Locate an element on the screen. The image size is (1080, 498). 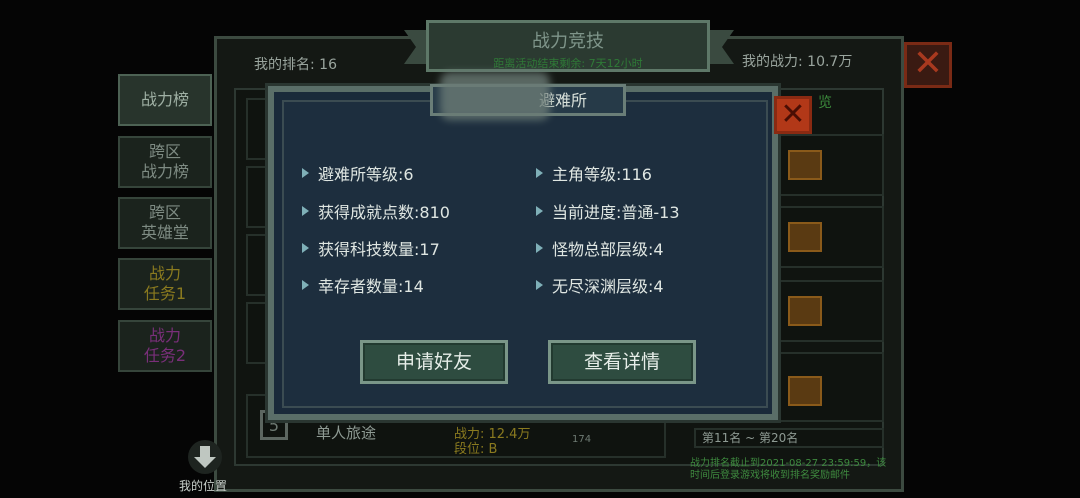
stat-achievement-points: 获得成就点数:810 is located at coordinates (376, 211).